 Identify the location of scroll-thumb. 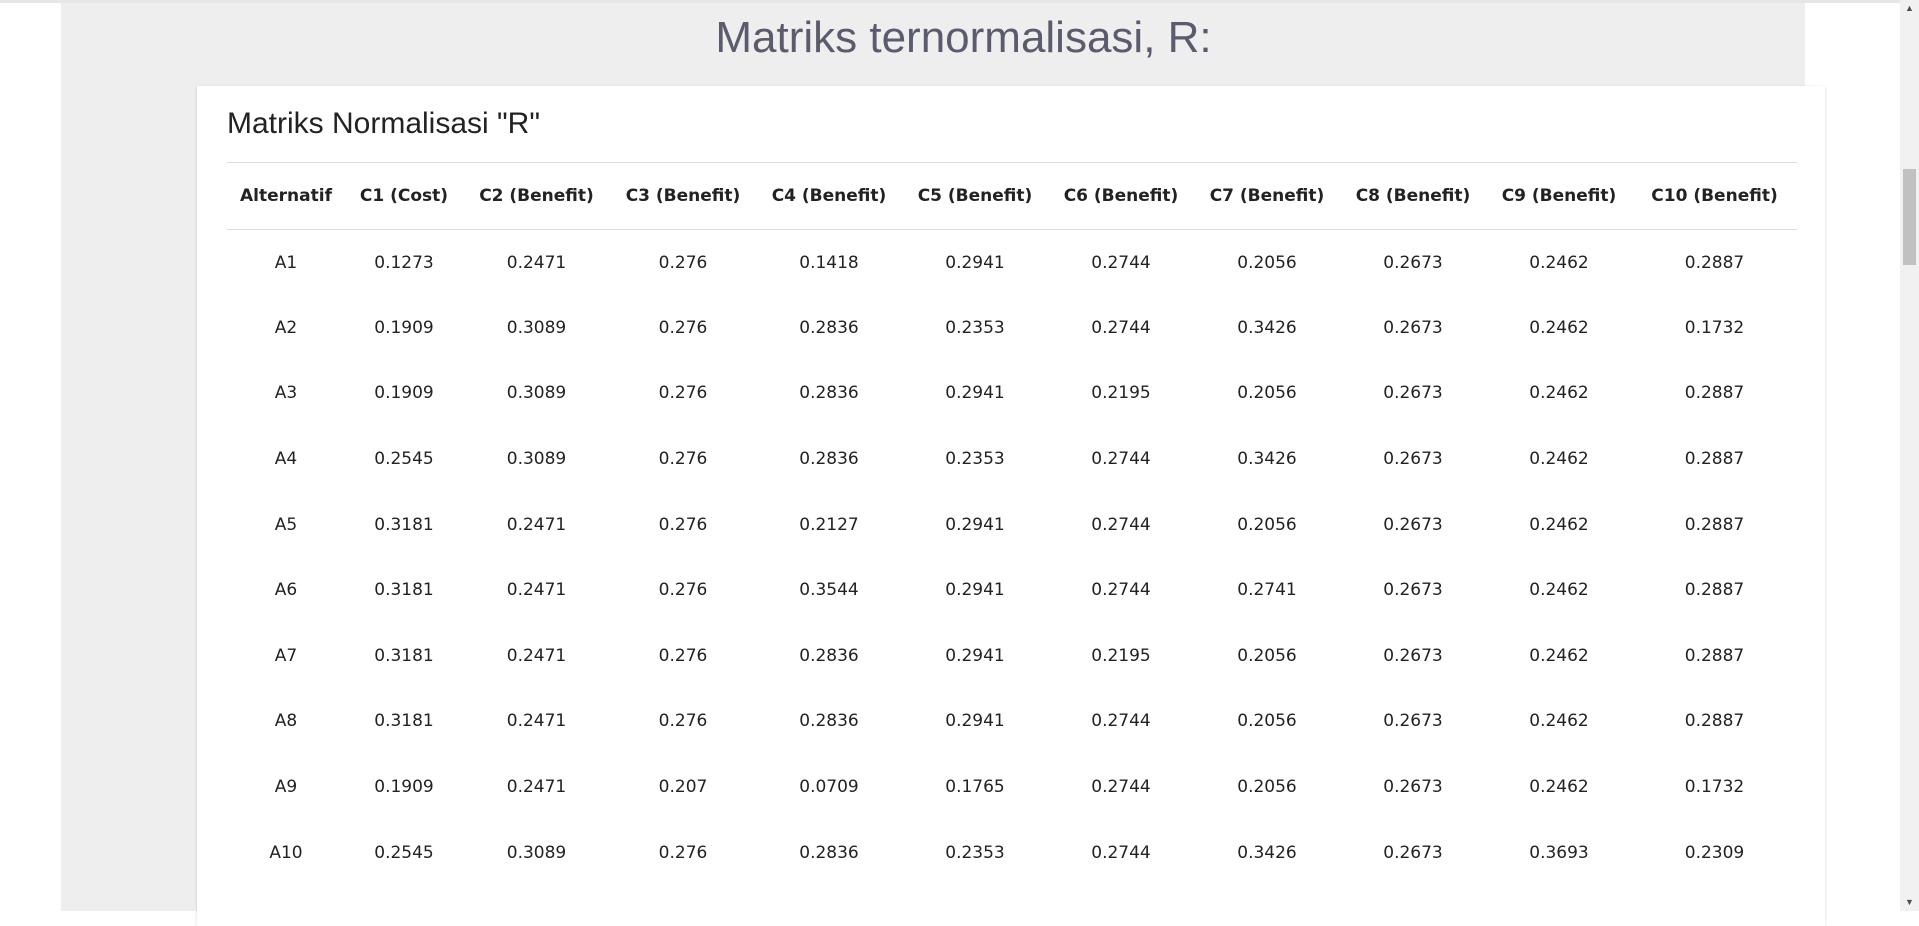
(1909, 217).